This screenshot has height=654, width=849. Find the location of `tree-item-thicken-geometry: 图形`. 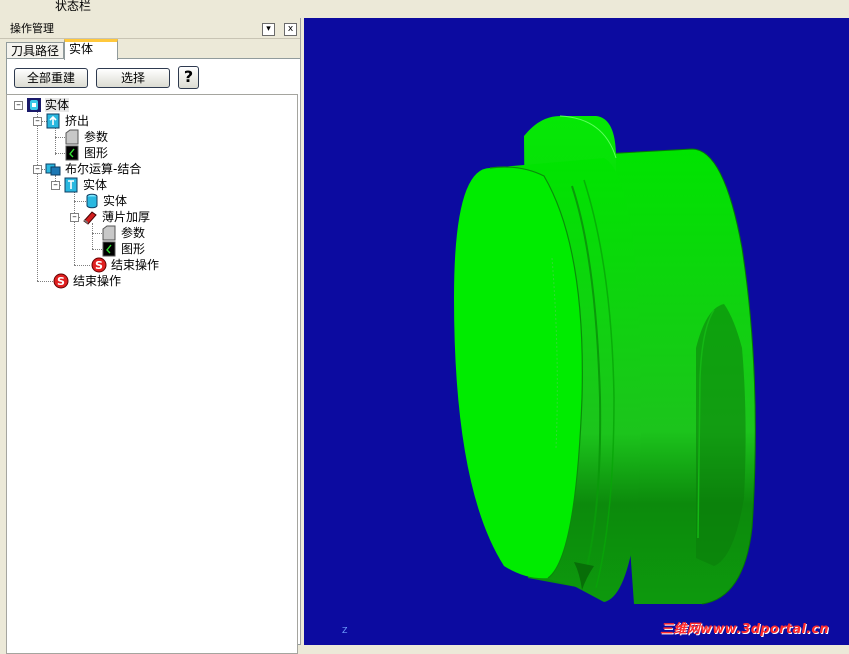

tree-item-thicken-geometry: 图形 is located at coordinates (133, 249).